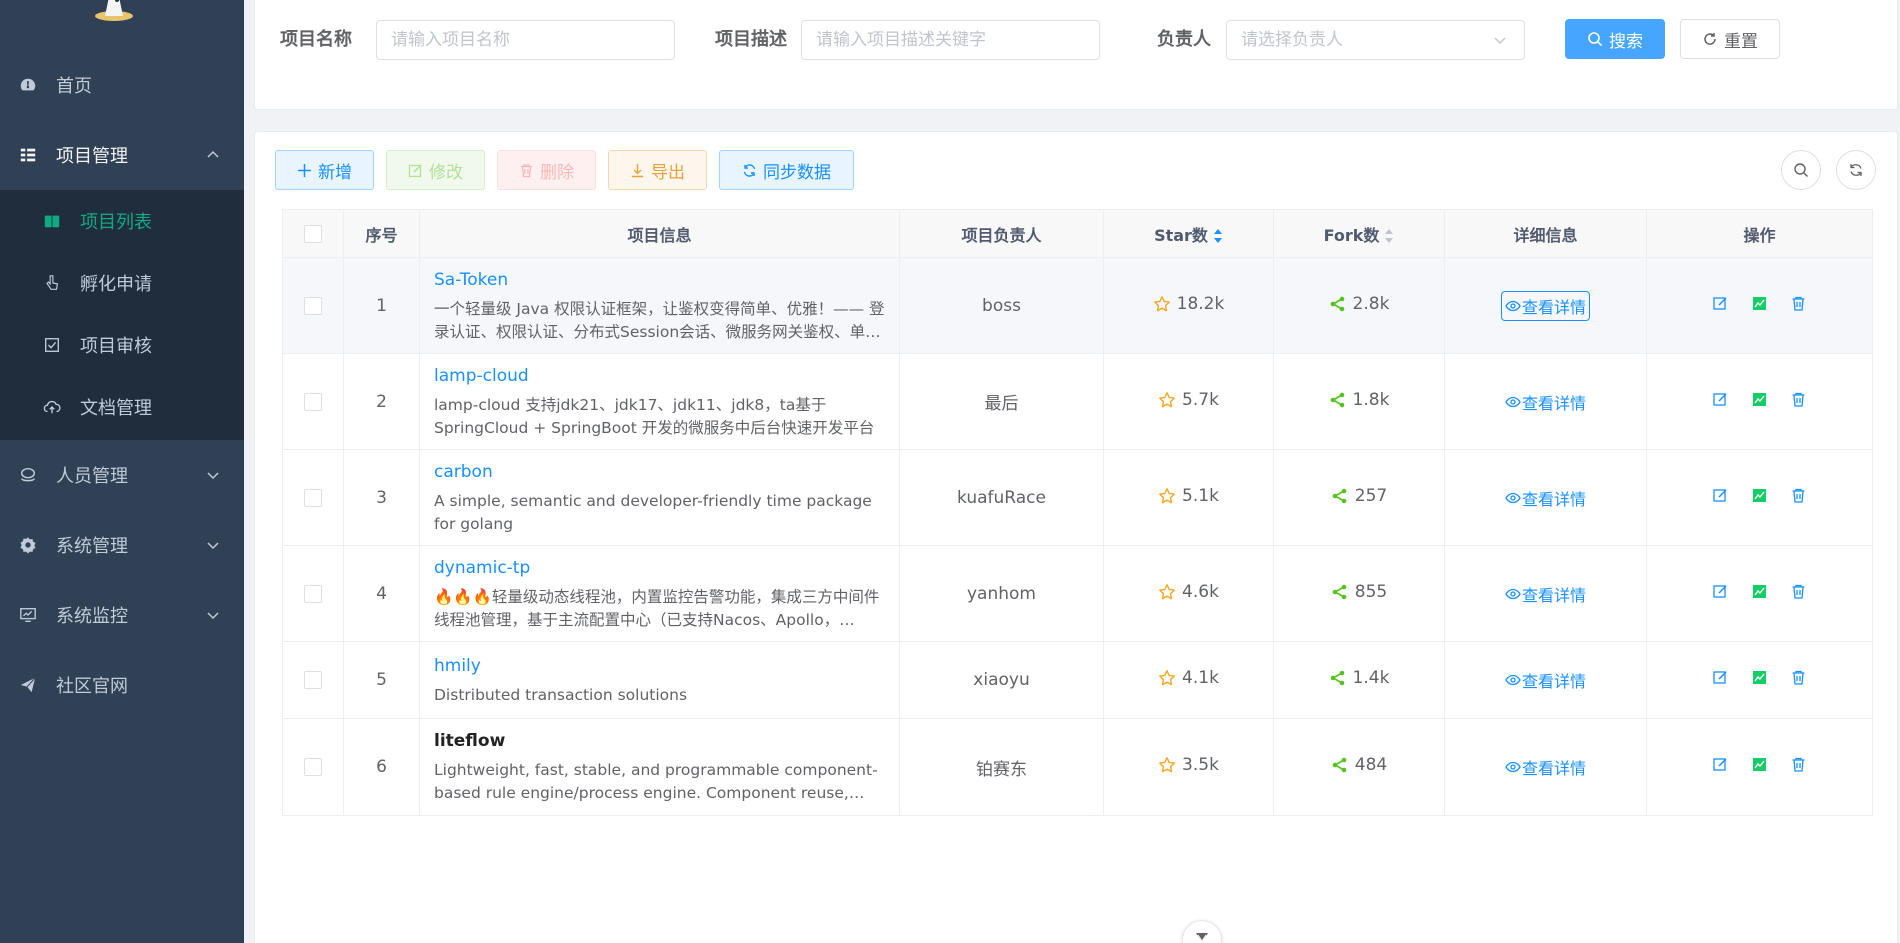 This screenshot has width=1900, height=943. Describe the element at coordinates (122, 85) in the screenshot. I see `sidebar-item-home: 首页` at that location.